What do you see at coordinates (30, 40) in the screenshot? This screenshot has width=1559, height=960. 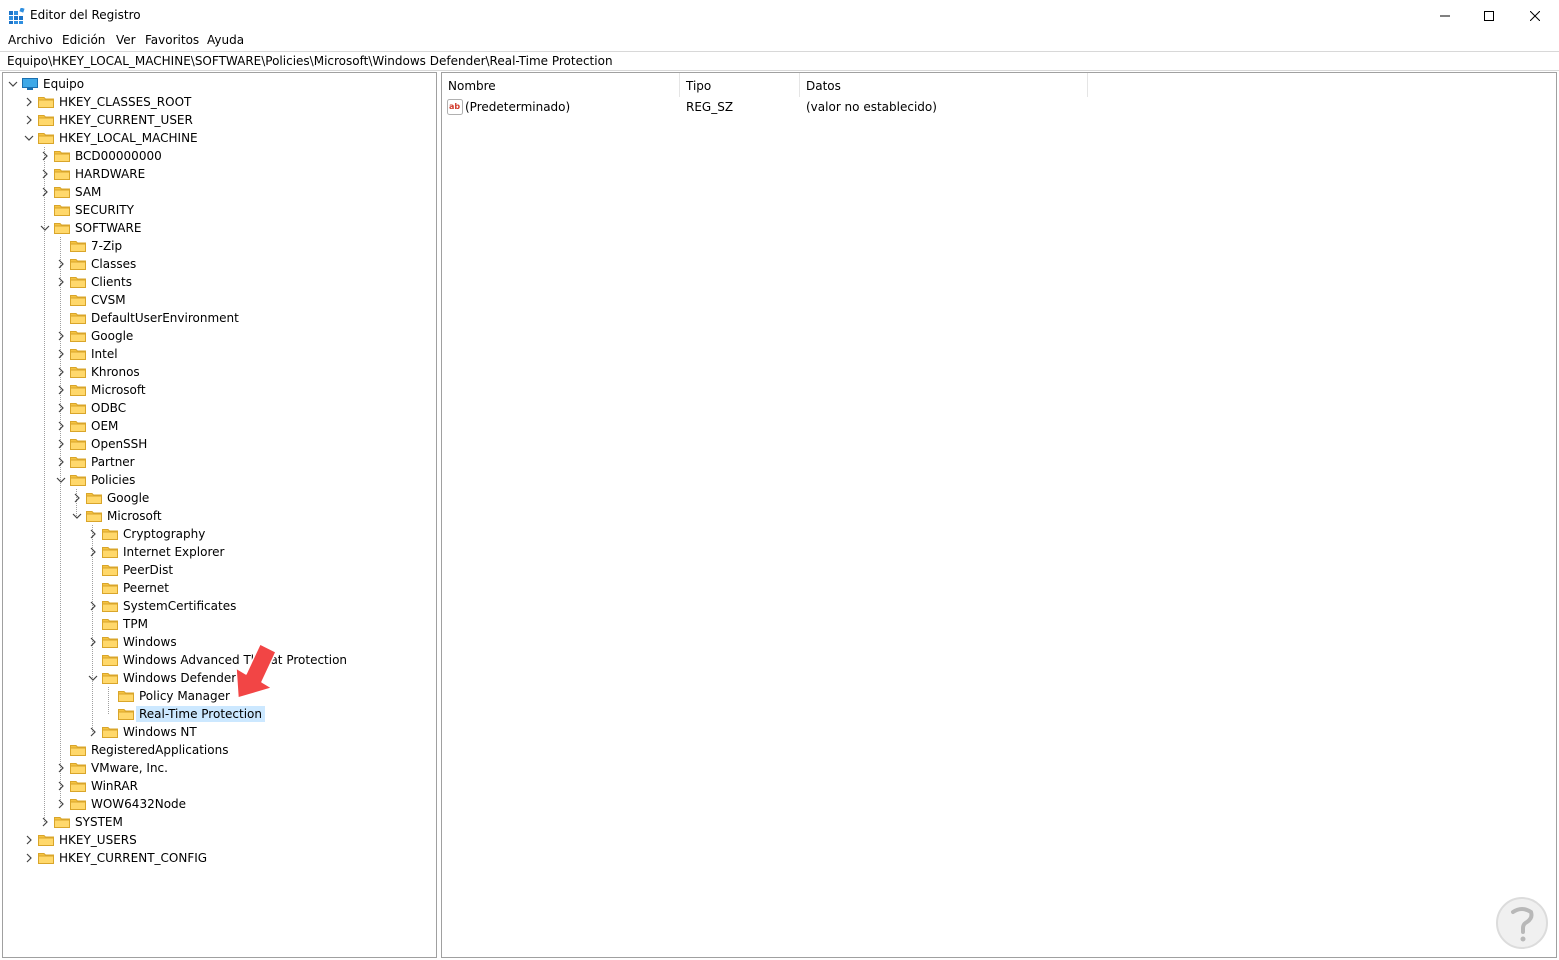 I see `menu-archivo: Archivo` at bounding box center [30, 40].